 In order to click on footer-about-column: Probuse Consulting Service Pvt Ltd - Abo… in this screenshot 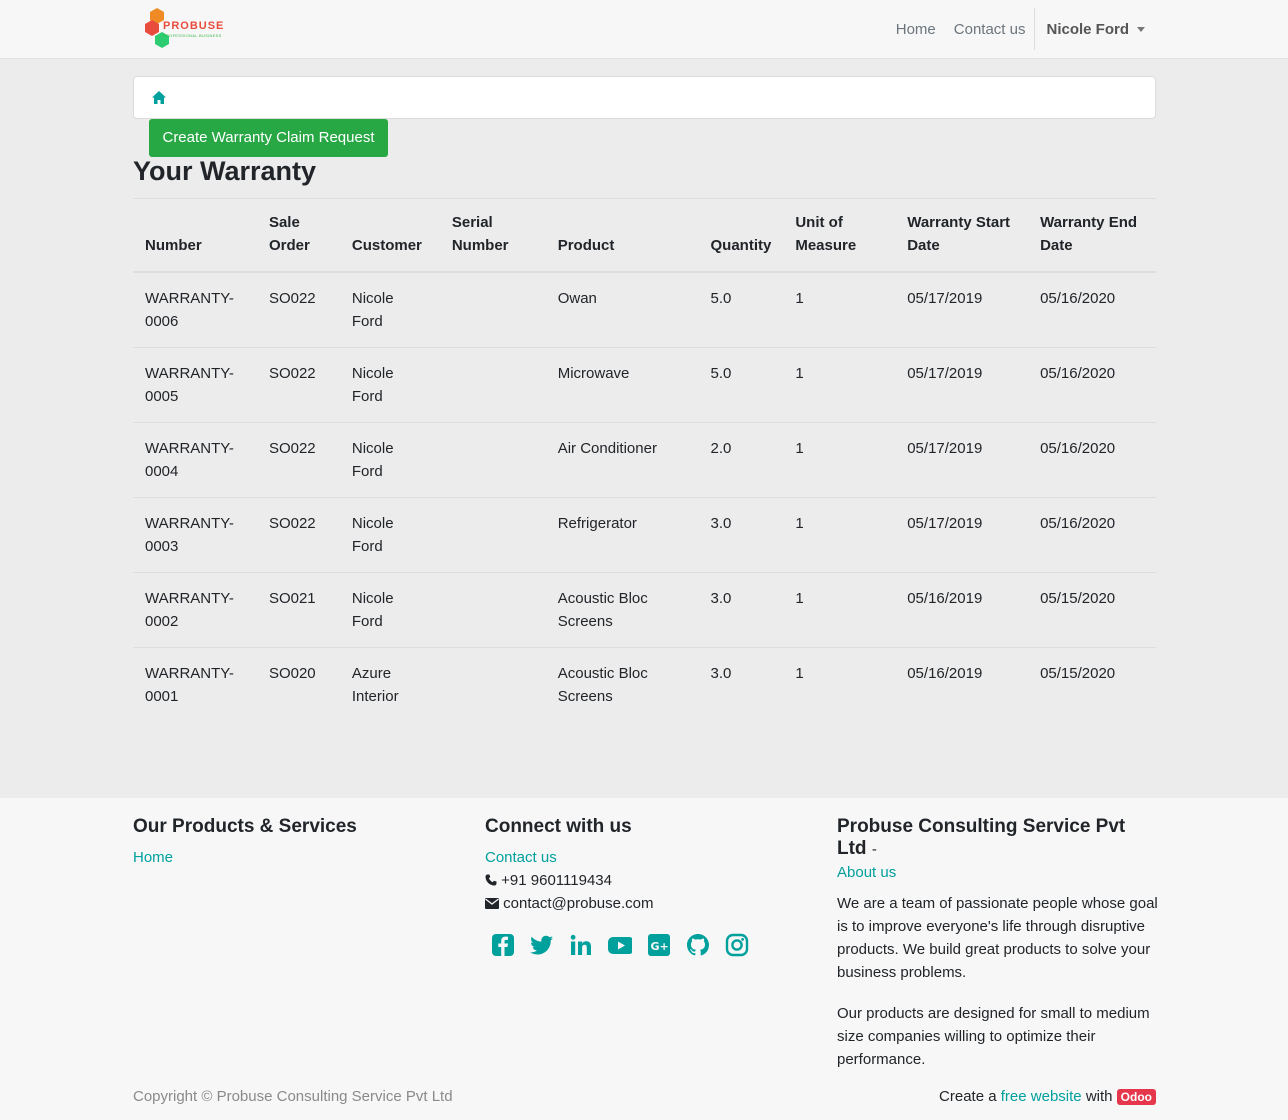, I will do `click(998, 943)`.